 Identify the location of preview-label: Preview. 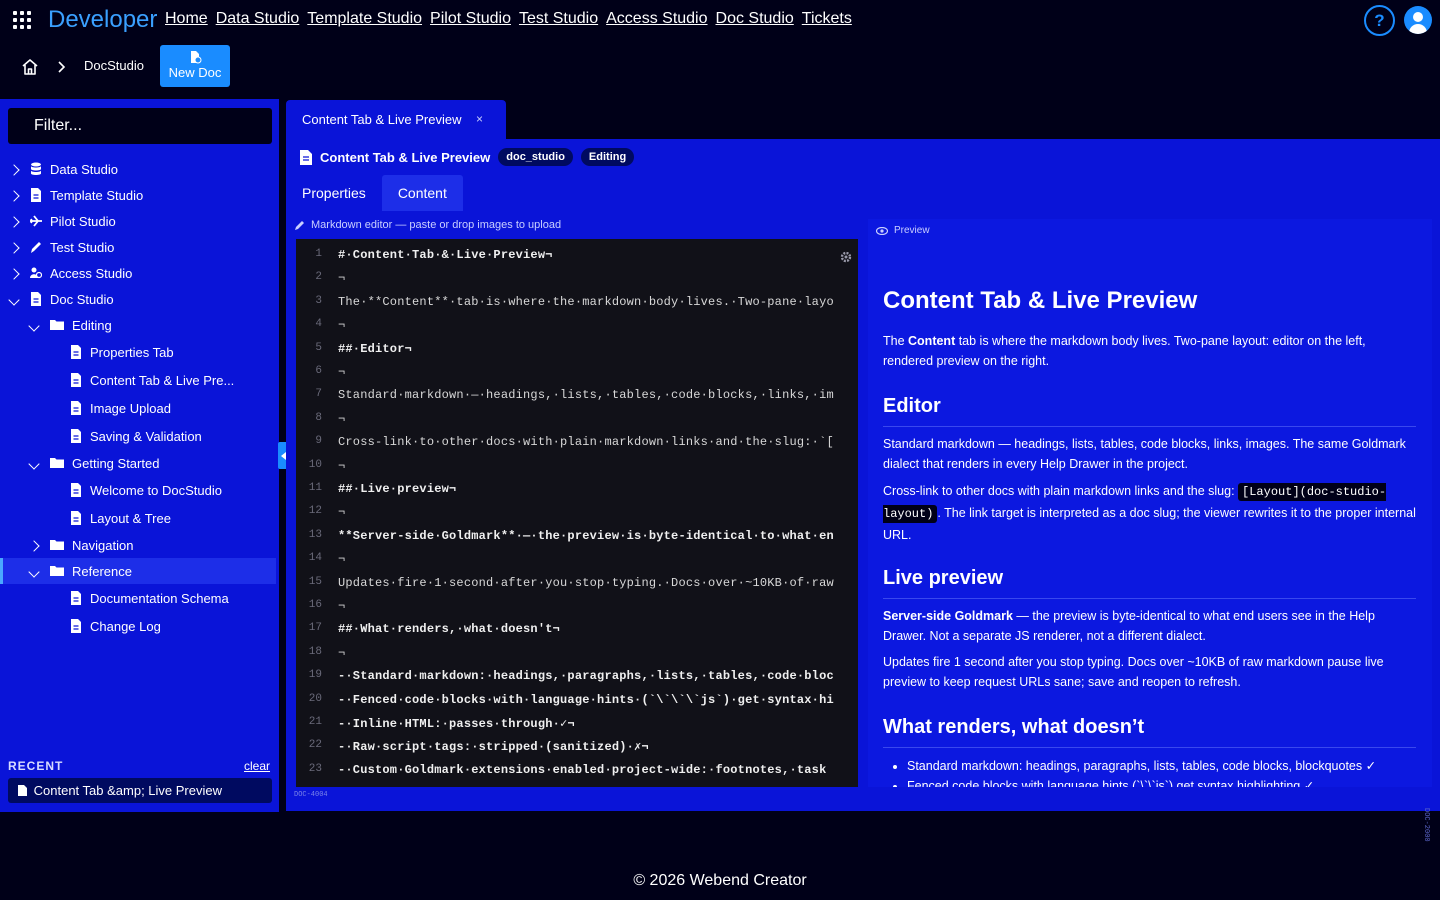
(903, 230).